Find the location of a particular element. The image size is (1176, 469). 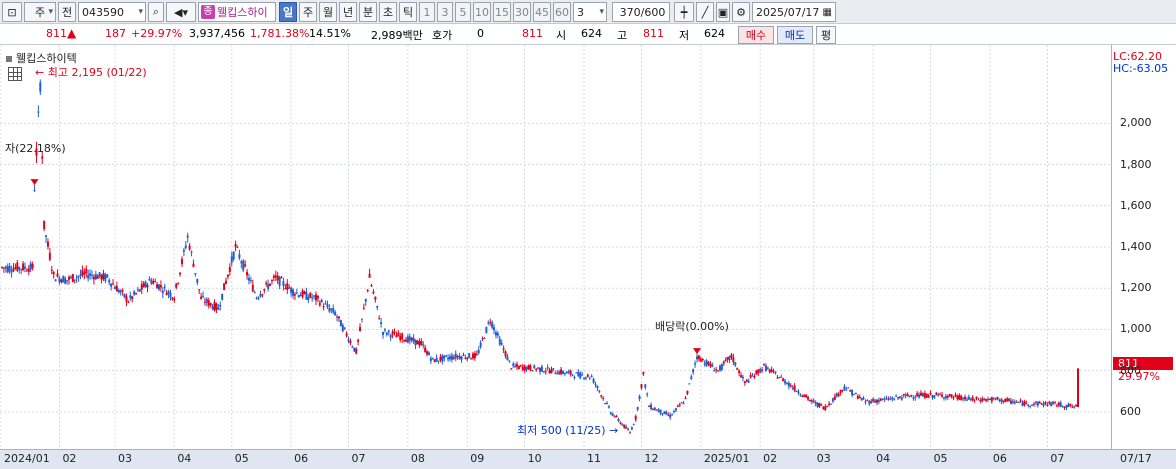

stock-code-input: 043590 is located at coordinates (112, 12).